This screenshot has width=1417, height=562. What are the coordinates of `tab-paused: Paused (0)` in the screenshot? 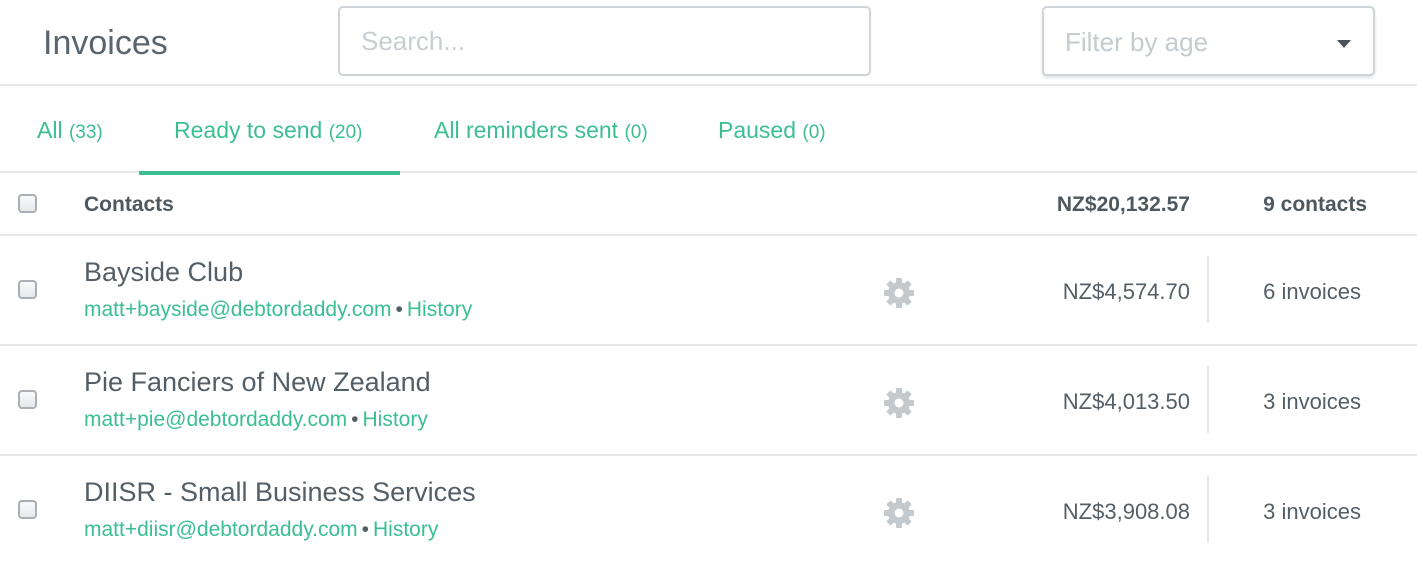 It's located at (772, 130).